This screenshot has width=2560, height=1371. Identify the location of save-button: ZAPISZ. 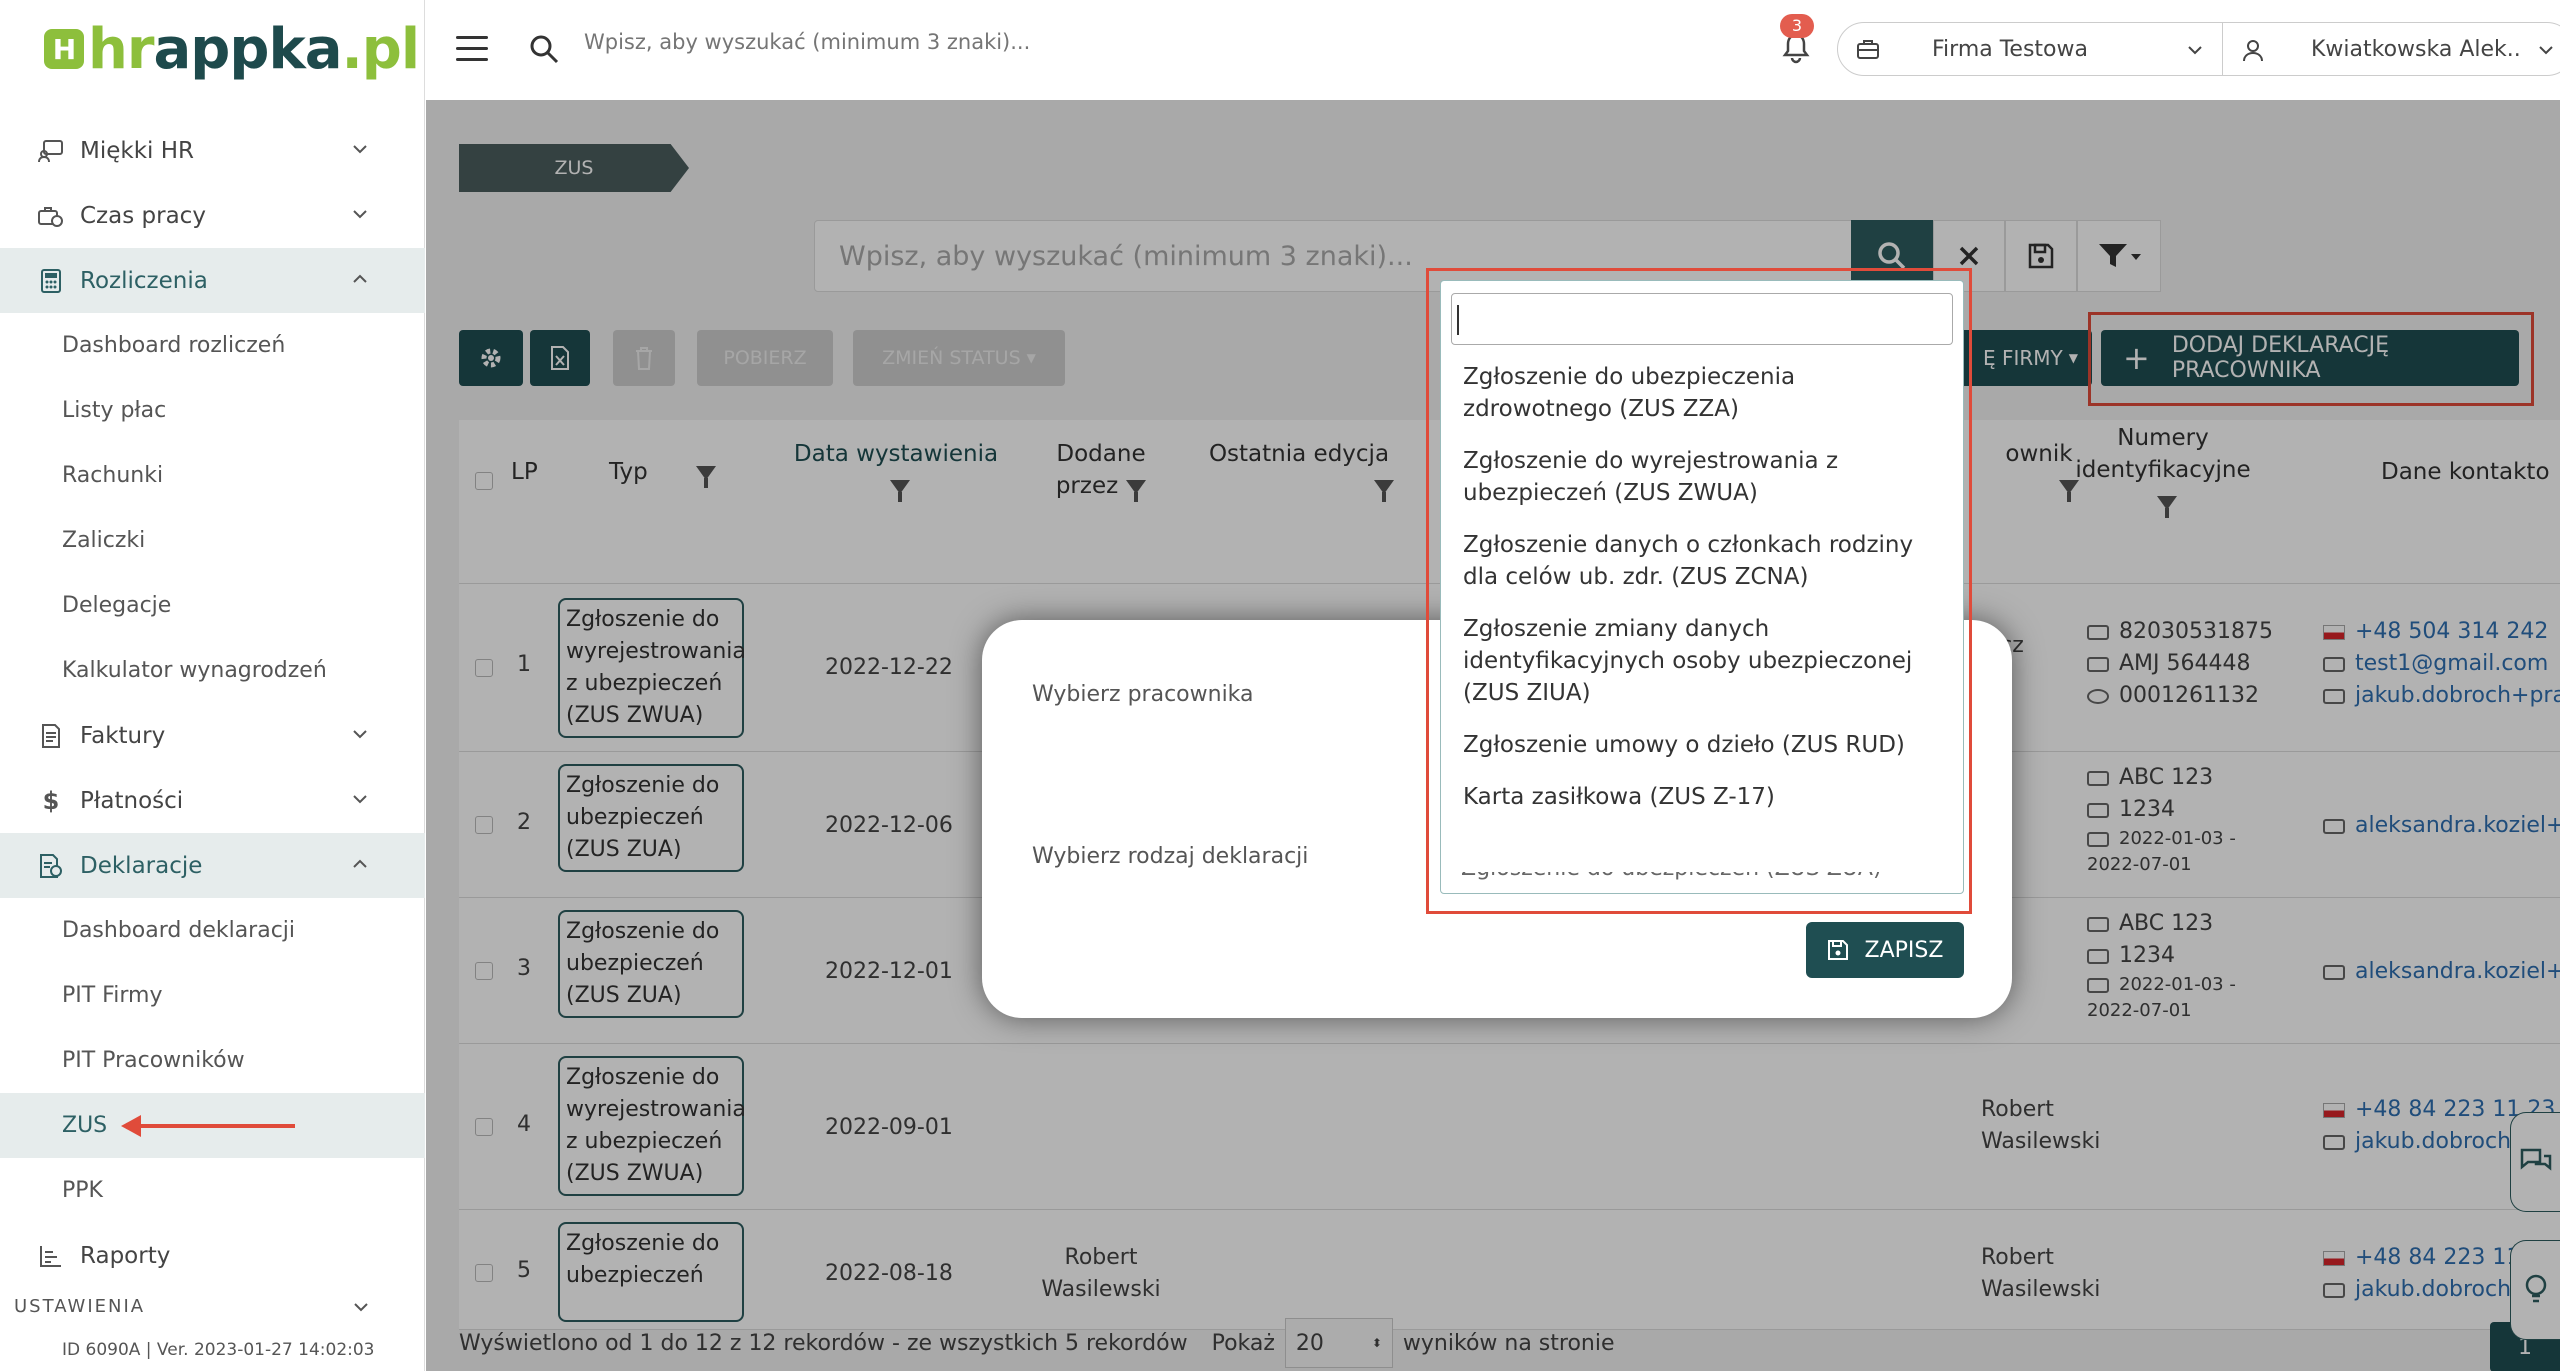
(1885, 950).